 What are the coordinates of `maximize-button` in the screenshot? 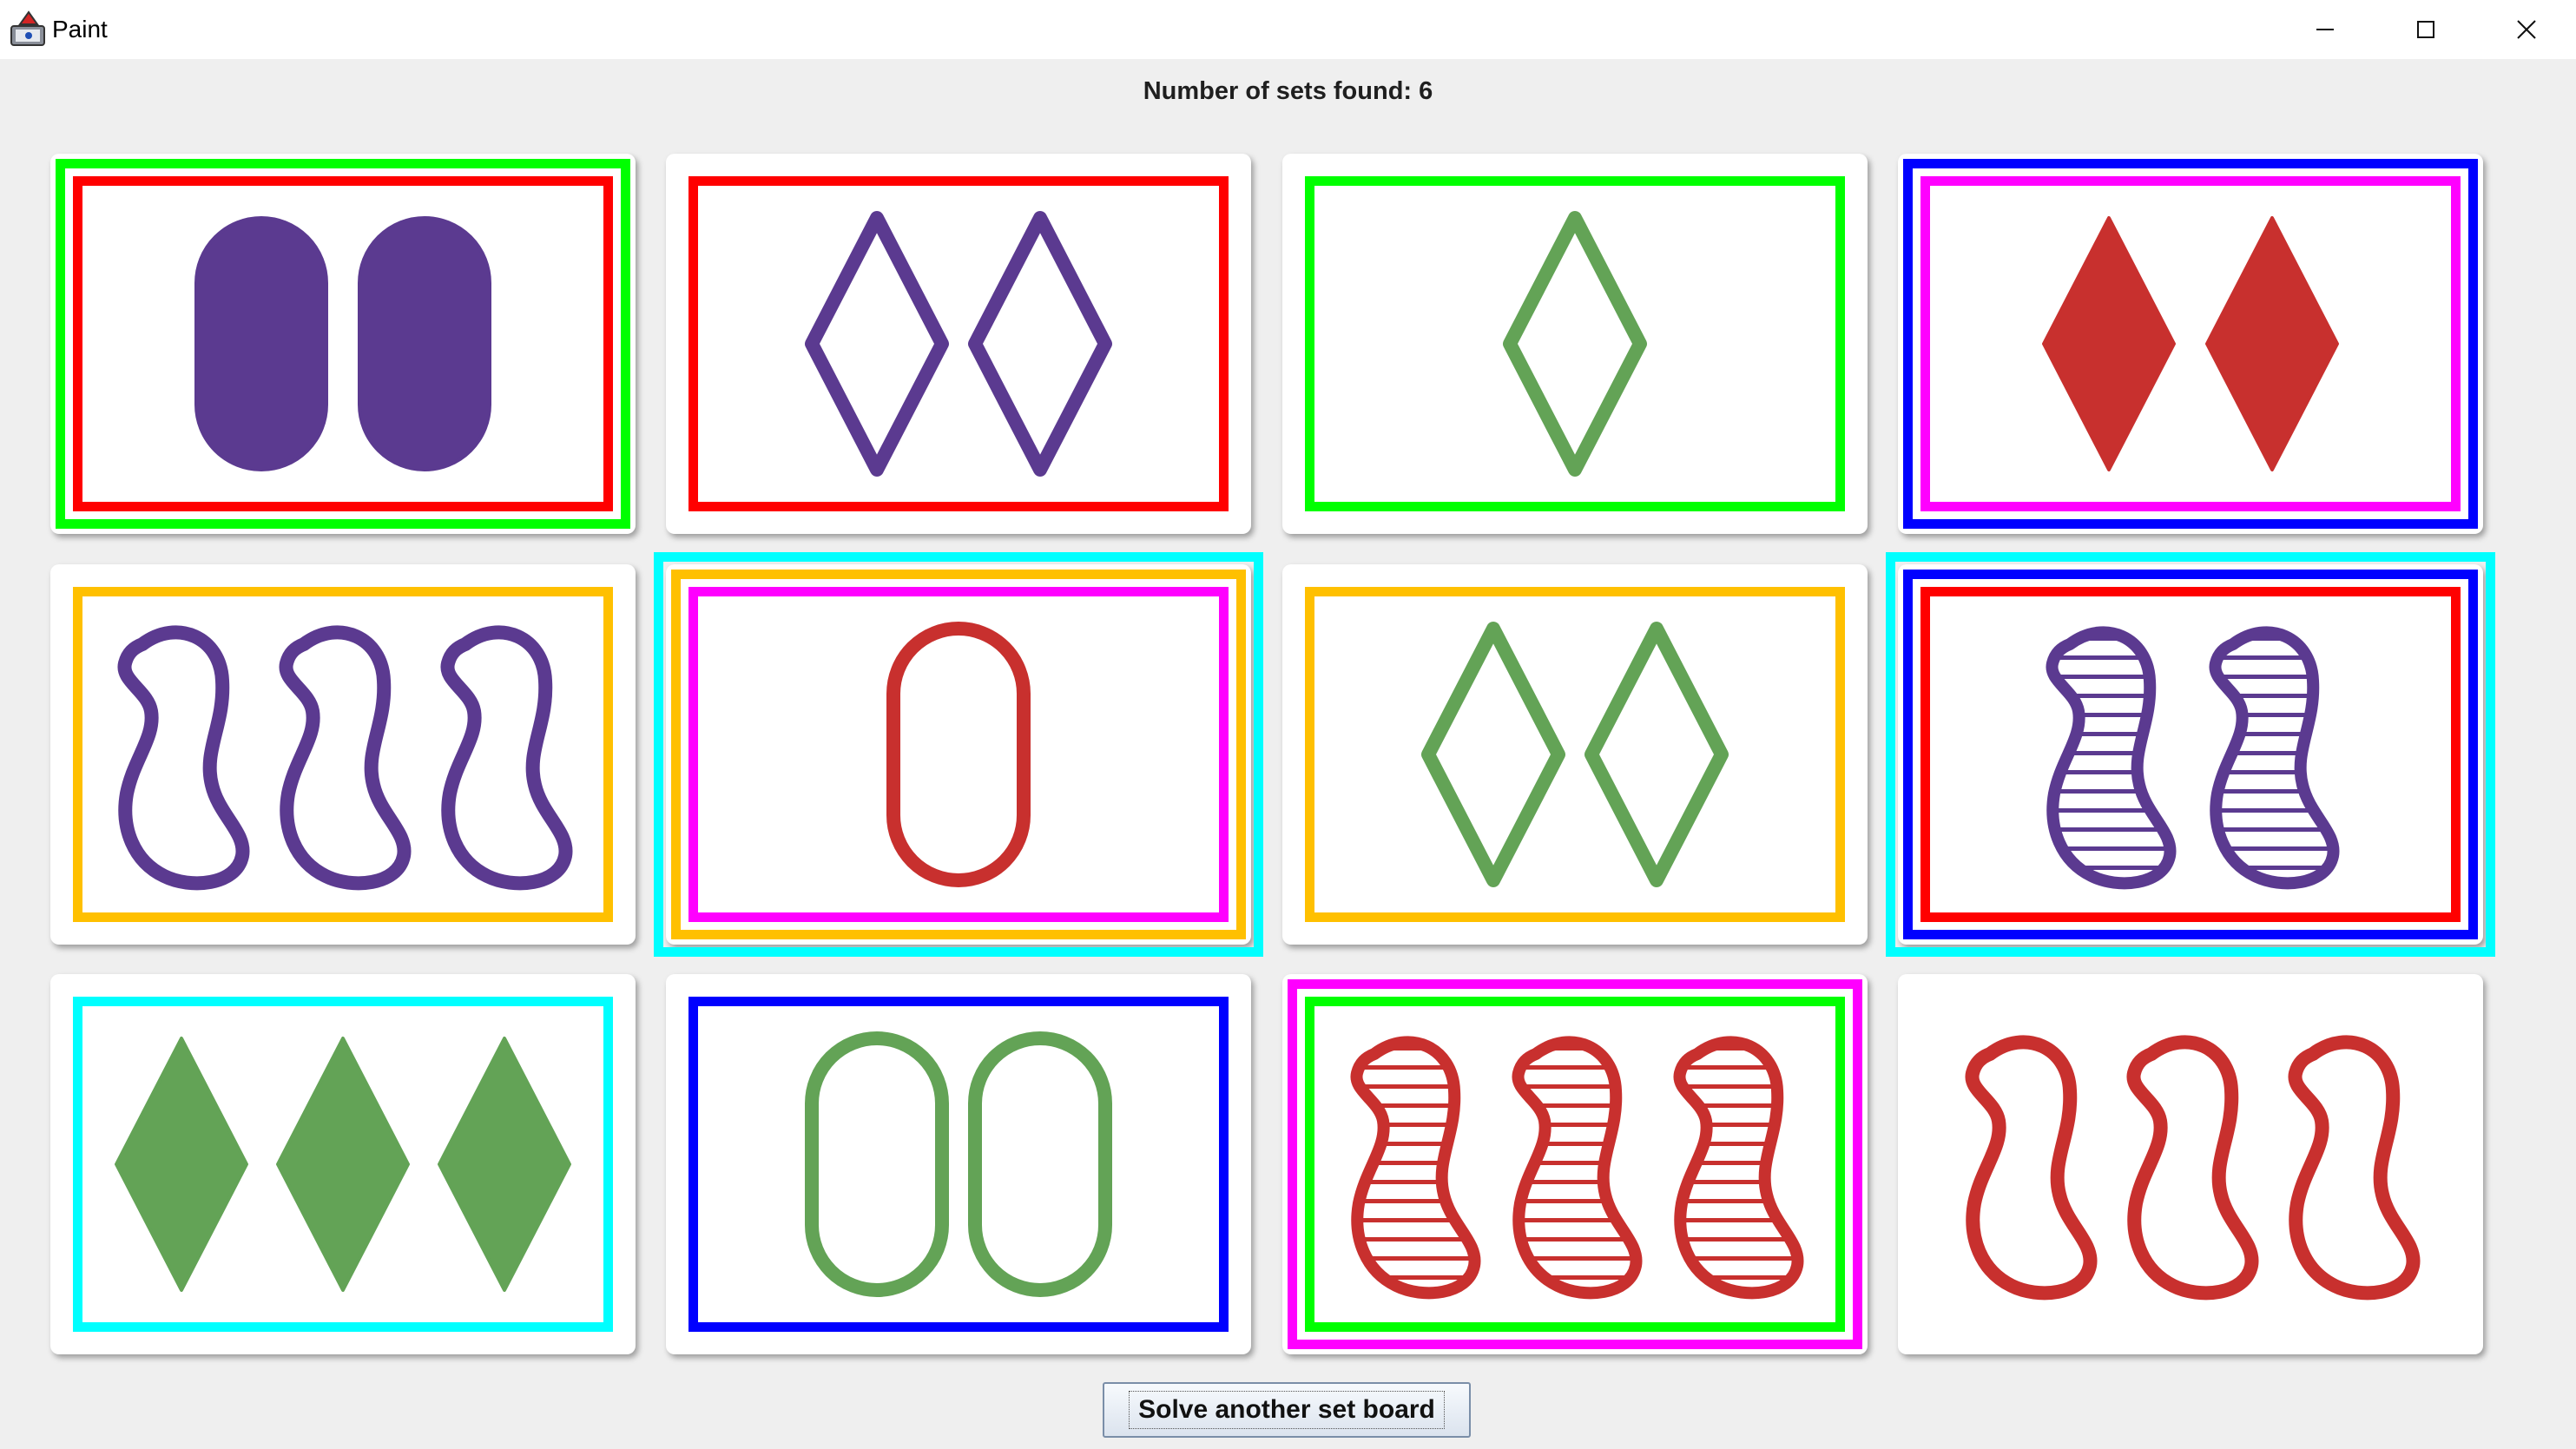 It's located at (2425, 29).